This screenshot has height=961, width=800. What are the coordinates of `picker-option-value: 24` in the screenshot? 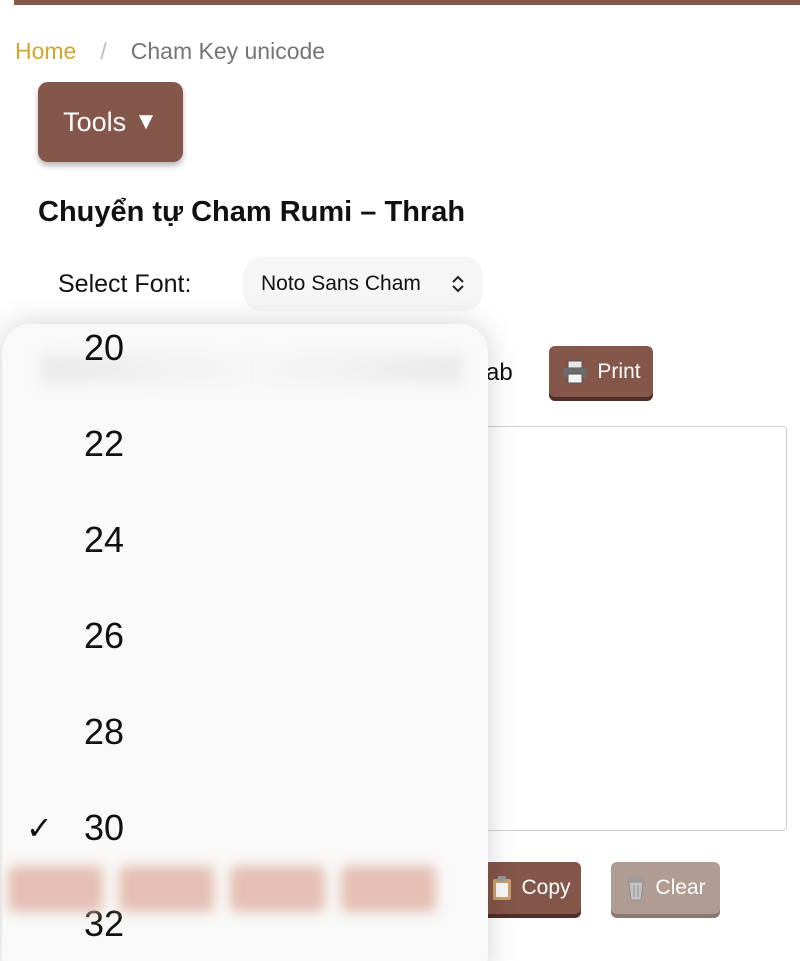 It's located at (104, 539).